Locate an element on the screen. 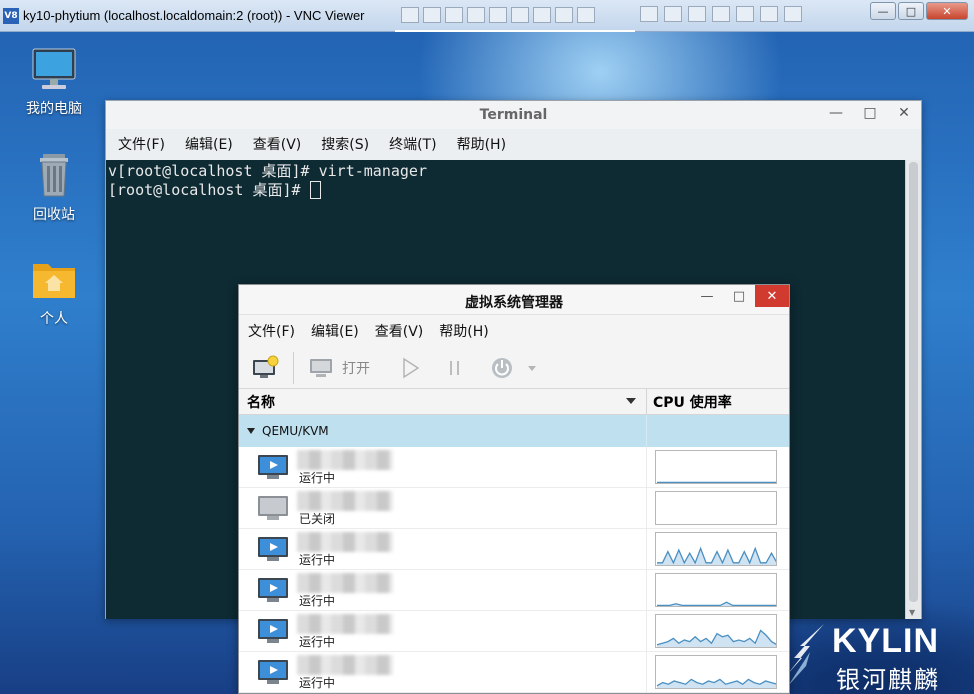  power-icon is located at coordinates (502, 367).